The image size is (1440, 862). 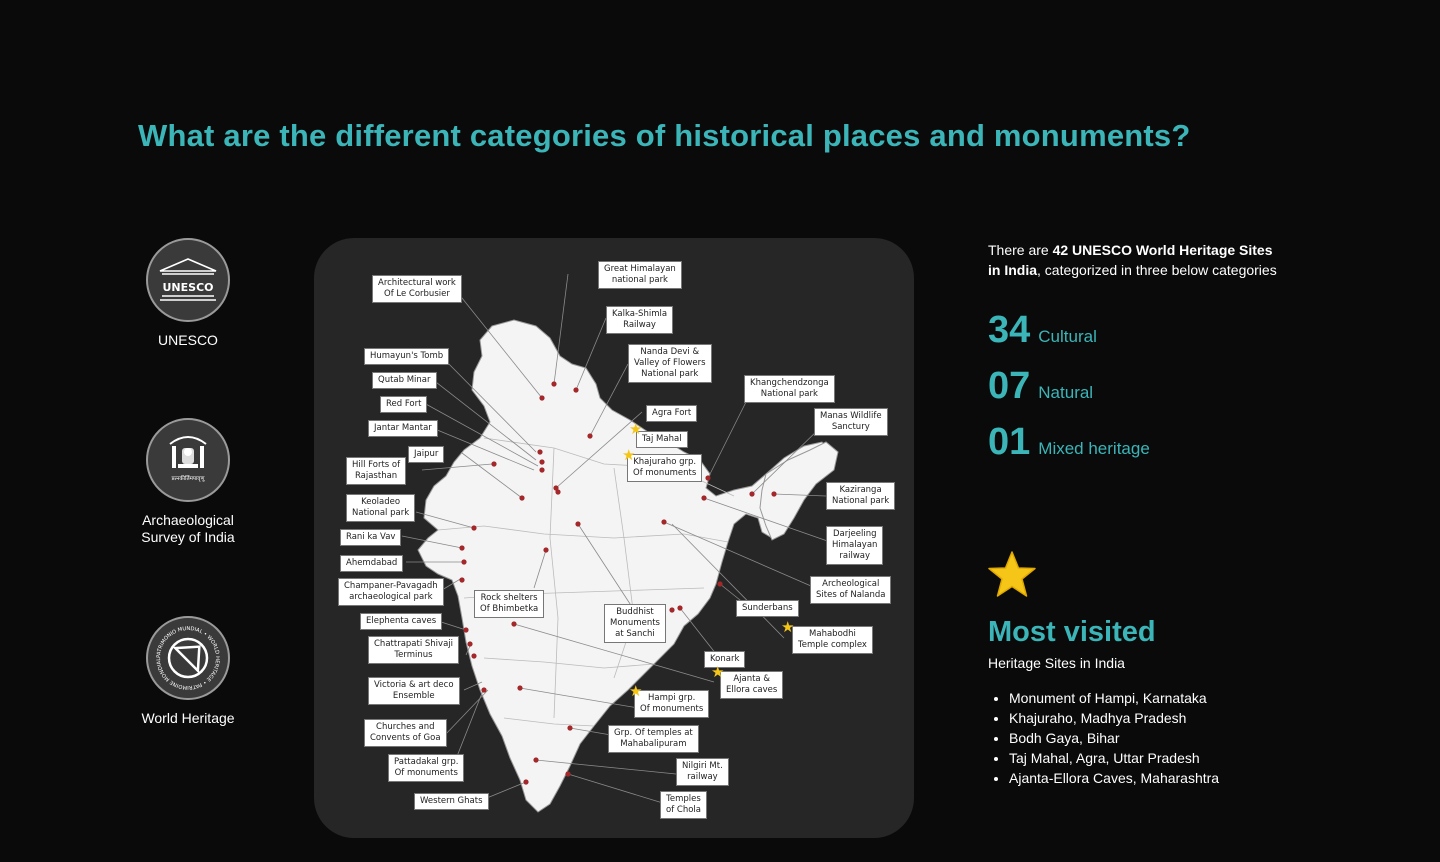 I want to click on list-item: Taj Mahal, Agra, Uttar Pradesh, so click(x=1114, y=758).